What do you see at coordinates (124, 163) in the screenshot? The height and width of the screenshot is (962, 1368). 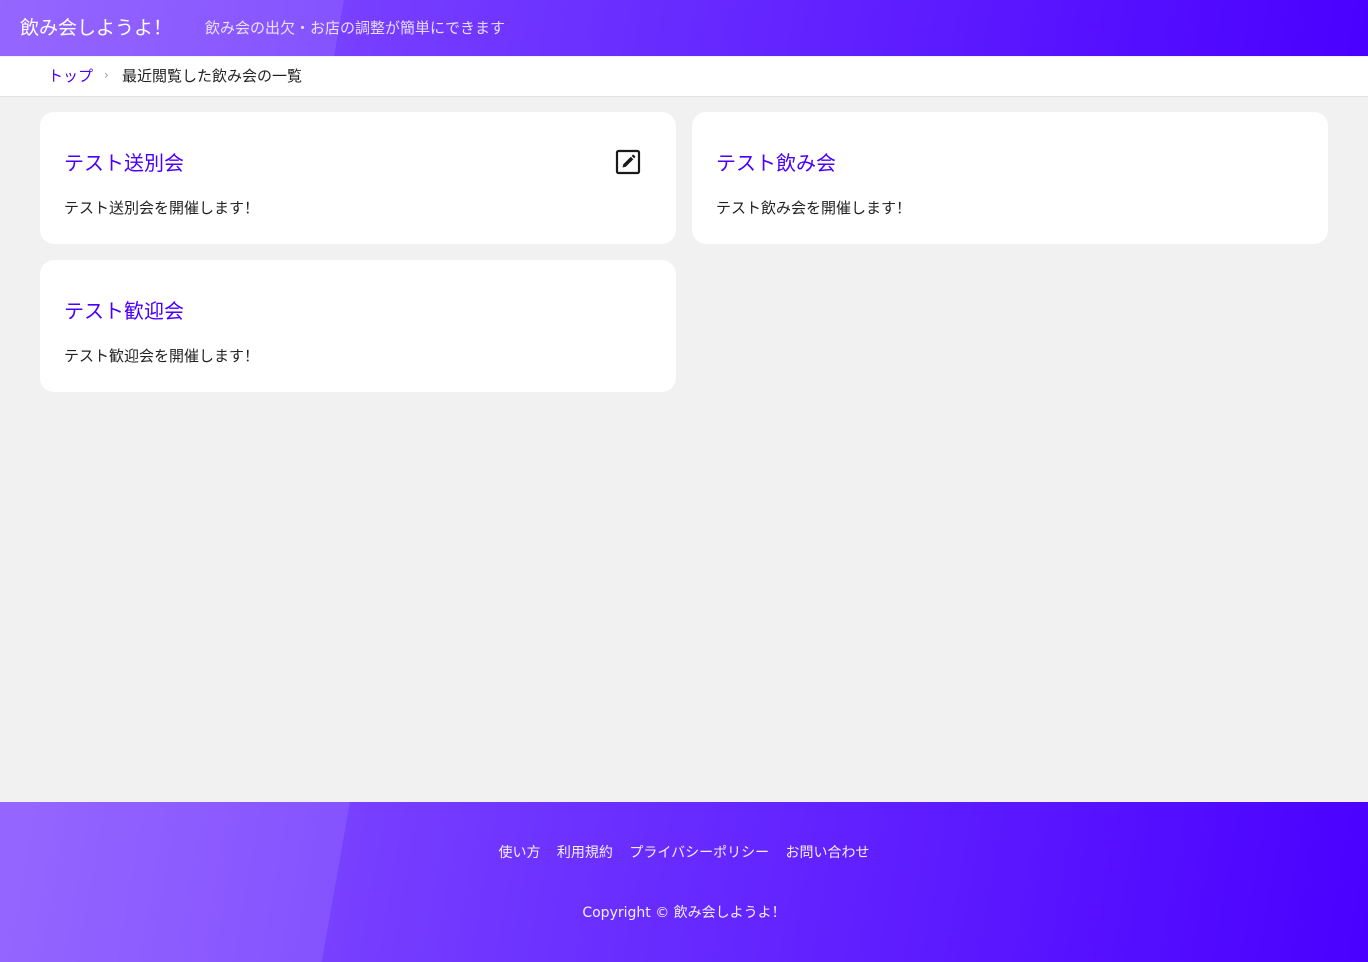 I see `event-card-title: テスト送別会` at bounding box center [124, 163].